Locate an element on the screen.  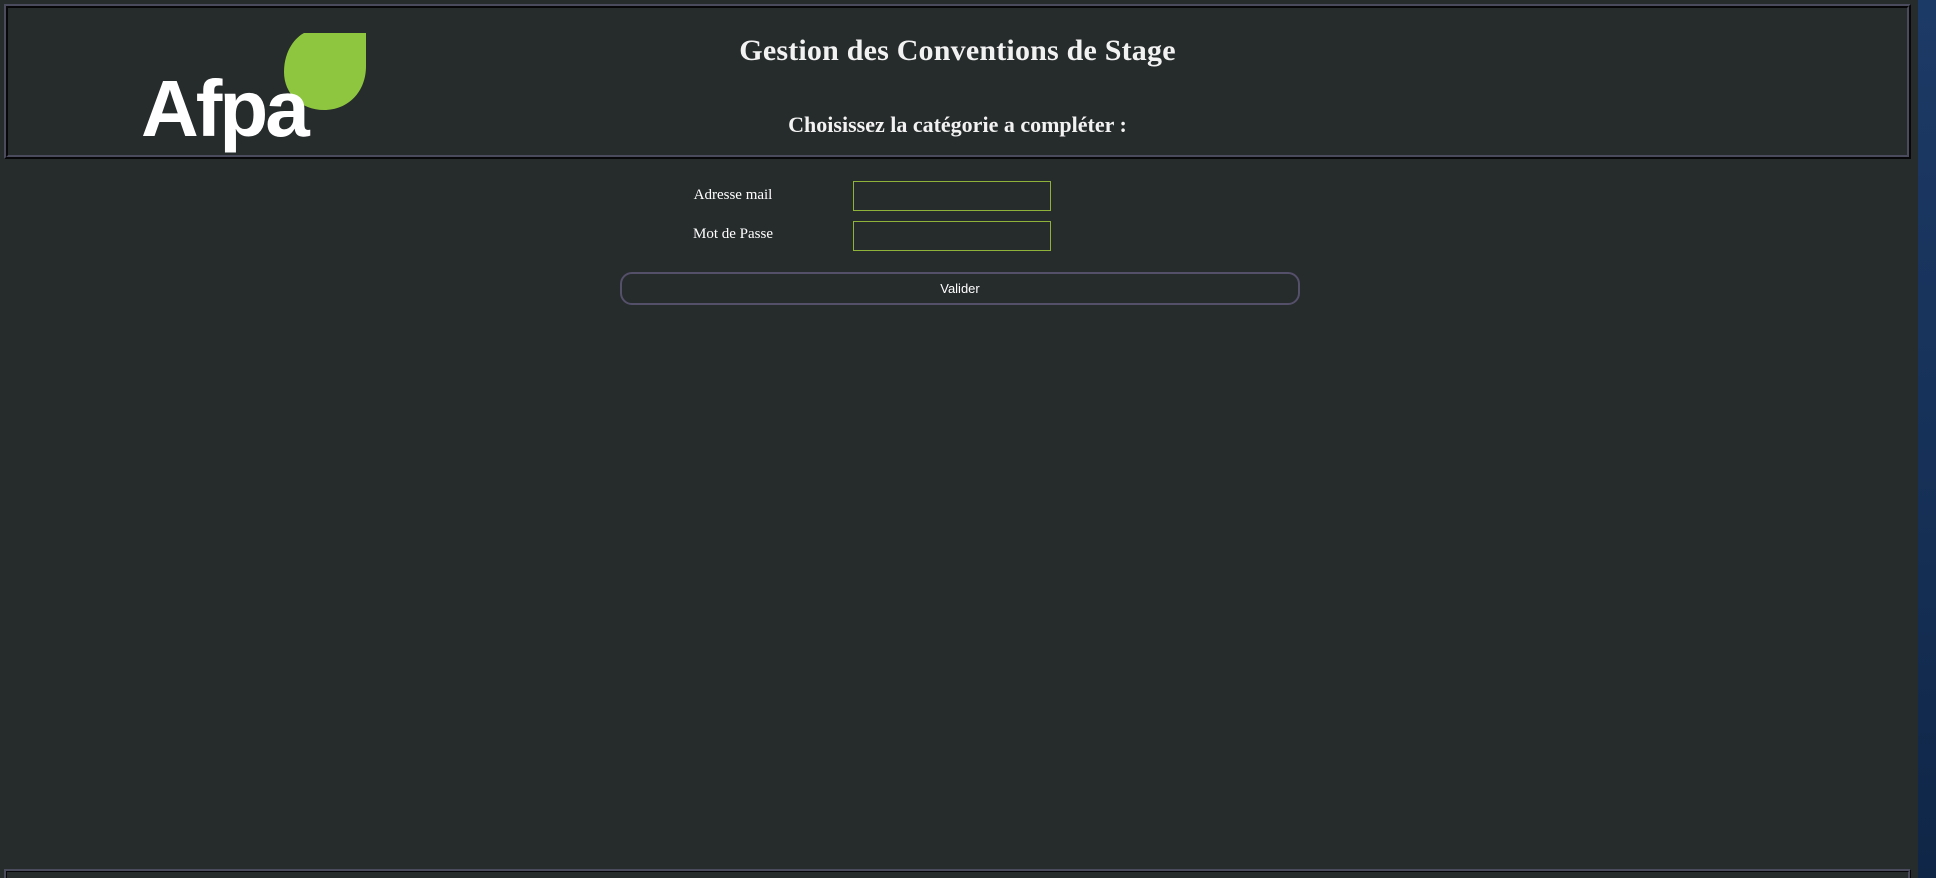
password-field is located at coordinates (952, 236).